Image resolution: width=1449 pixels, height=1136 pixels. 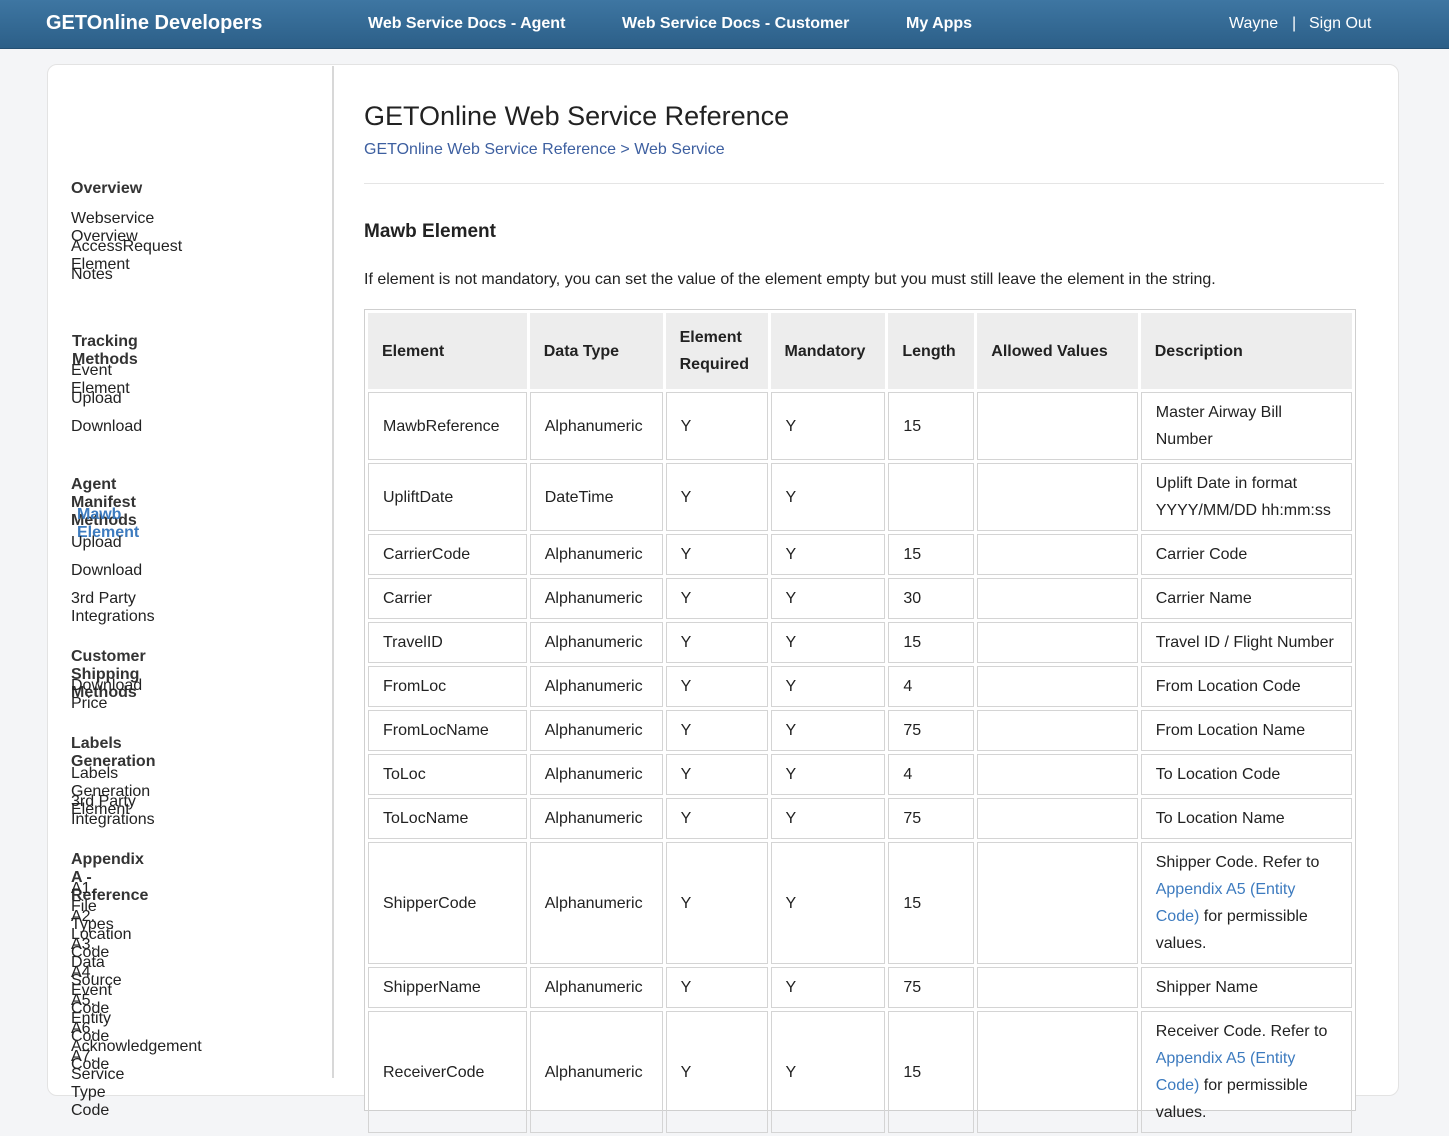 I want to click on cell-length, so click(x=931, y=497).